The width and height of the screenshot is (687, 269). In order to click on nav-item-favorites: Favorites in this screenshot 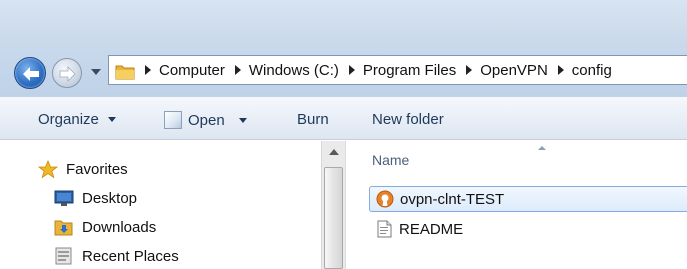, I will do `click(82, 169)`.